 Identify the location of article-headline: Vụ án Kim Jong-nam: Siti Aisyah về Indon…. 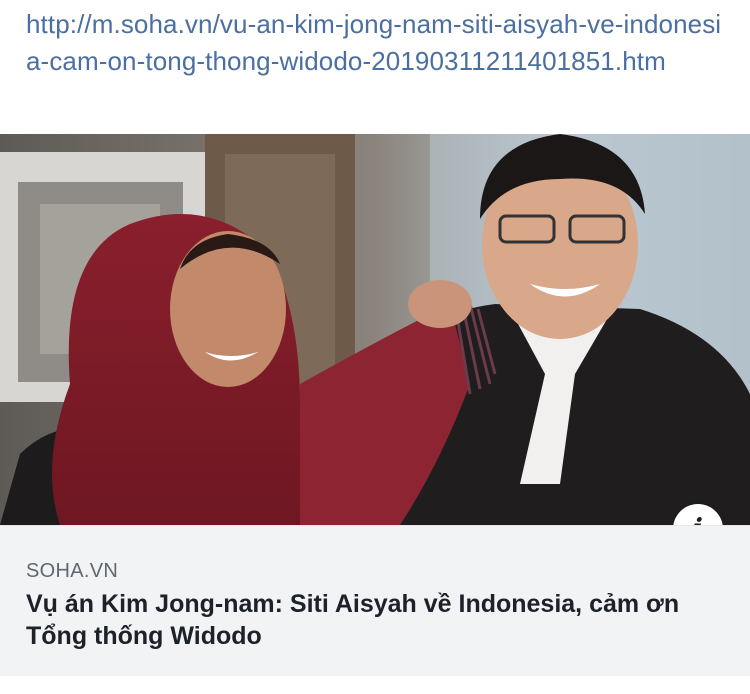
(376, 620).